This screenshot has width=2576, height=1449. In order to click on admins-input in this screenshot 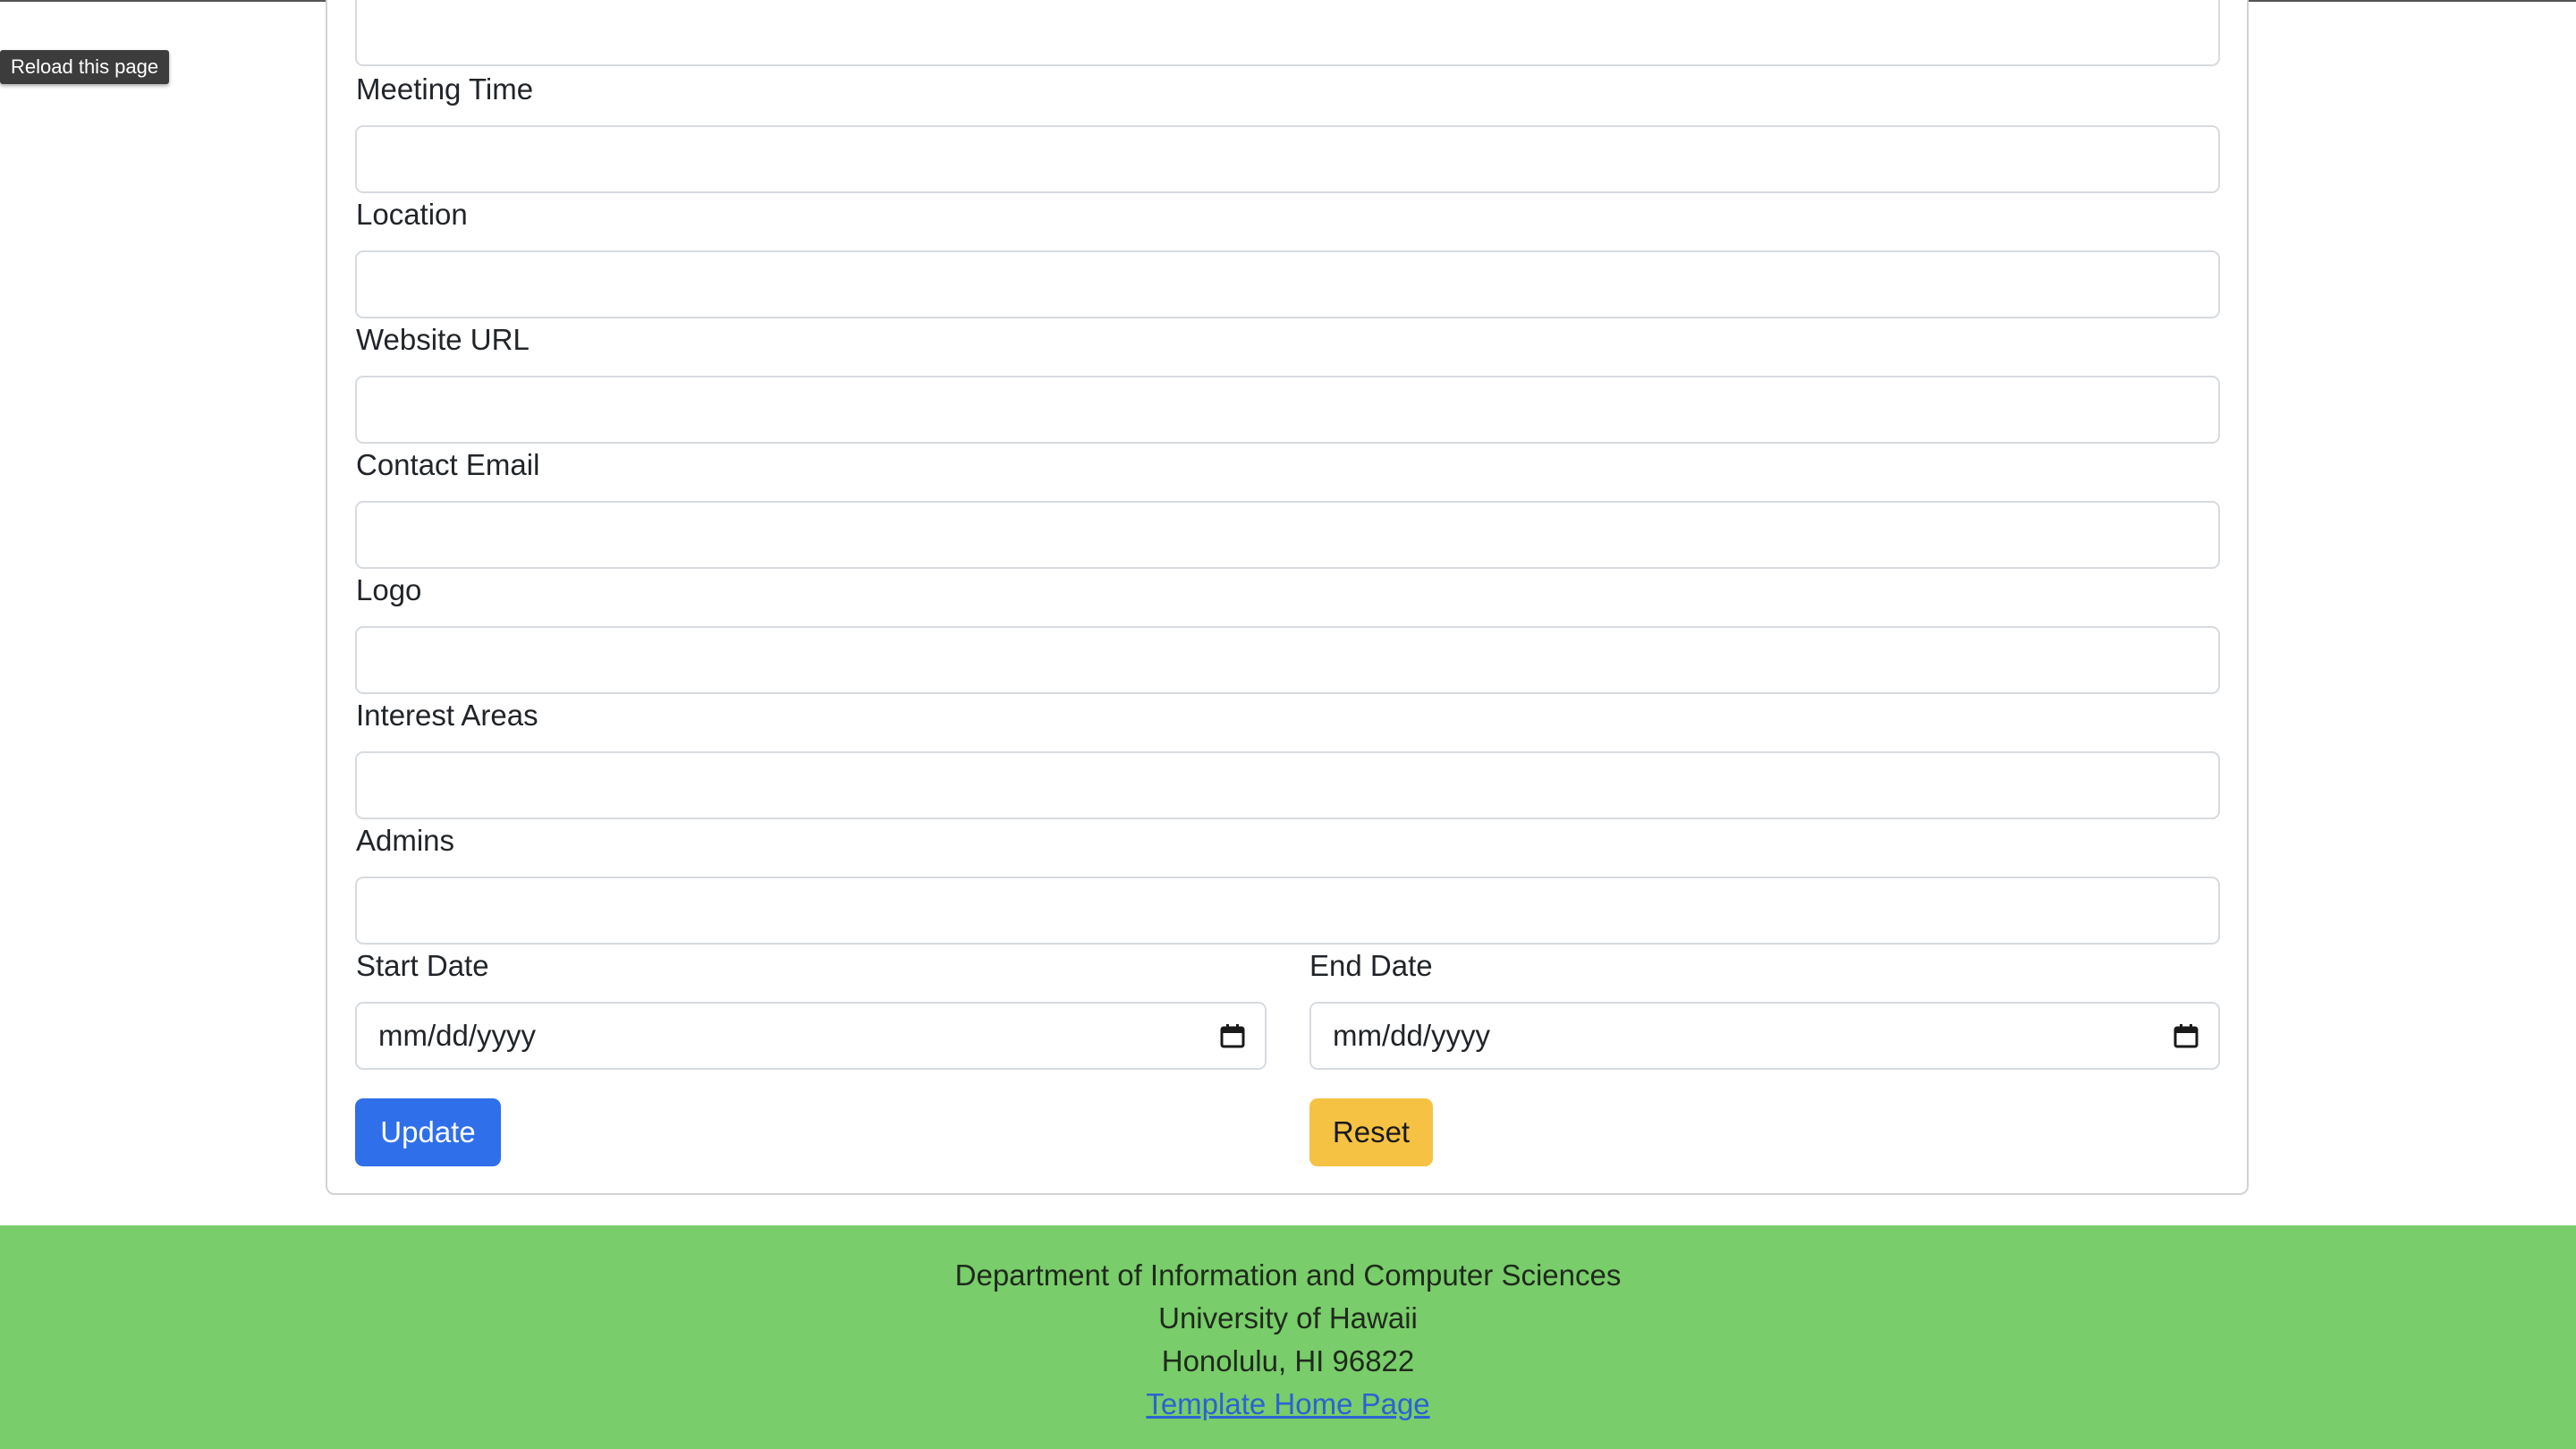, I will do `click(1287, 911)`.